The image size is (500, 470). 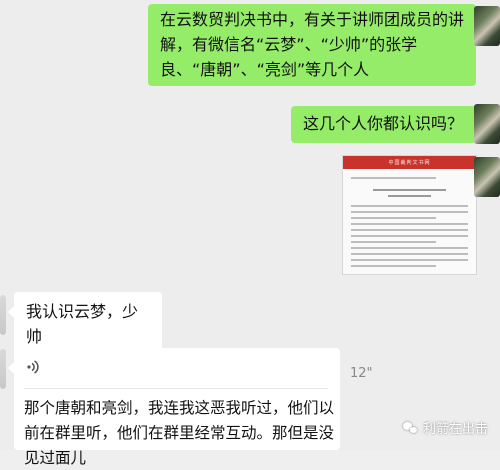 I want to click on voice-play-button, so click(x=33, y=367).